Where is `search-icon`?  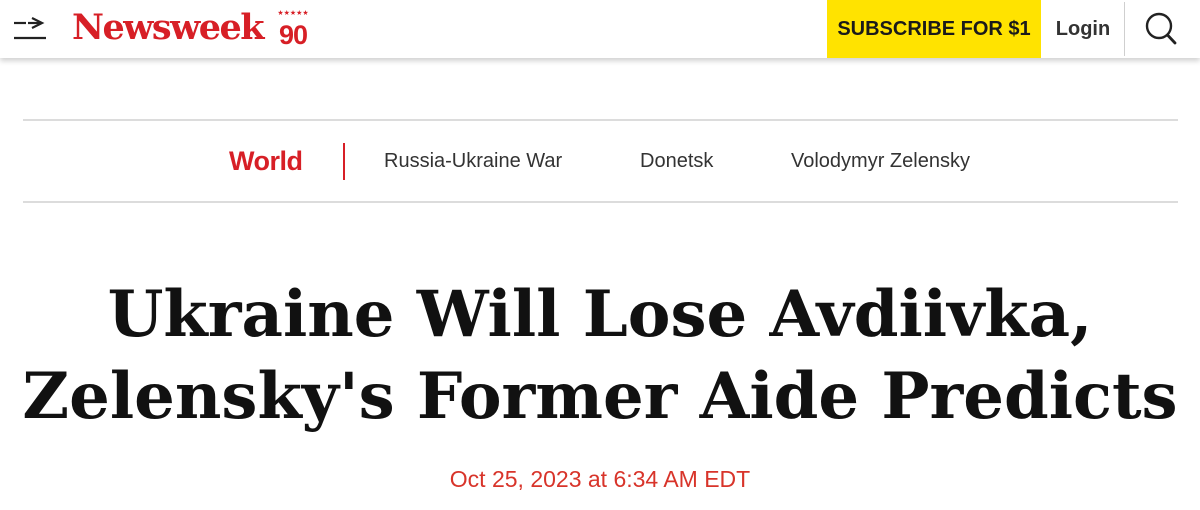 search-icon is located at coordinates (1160, 29).